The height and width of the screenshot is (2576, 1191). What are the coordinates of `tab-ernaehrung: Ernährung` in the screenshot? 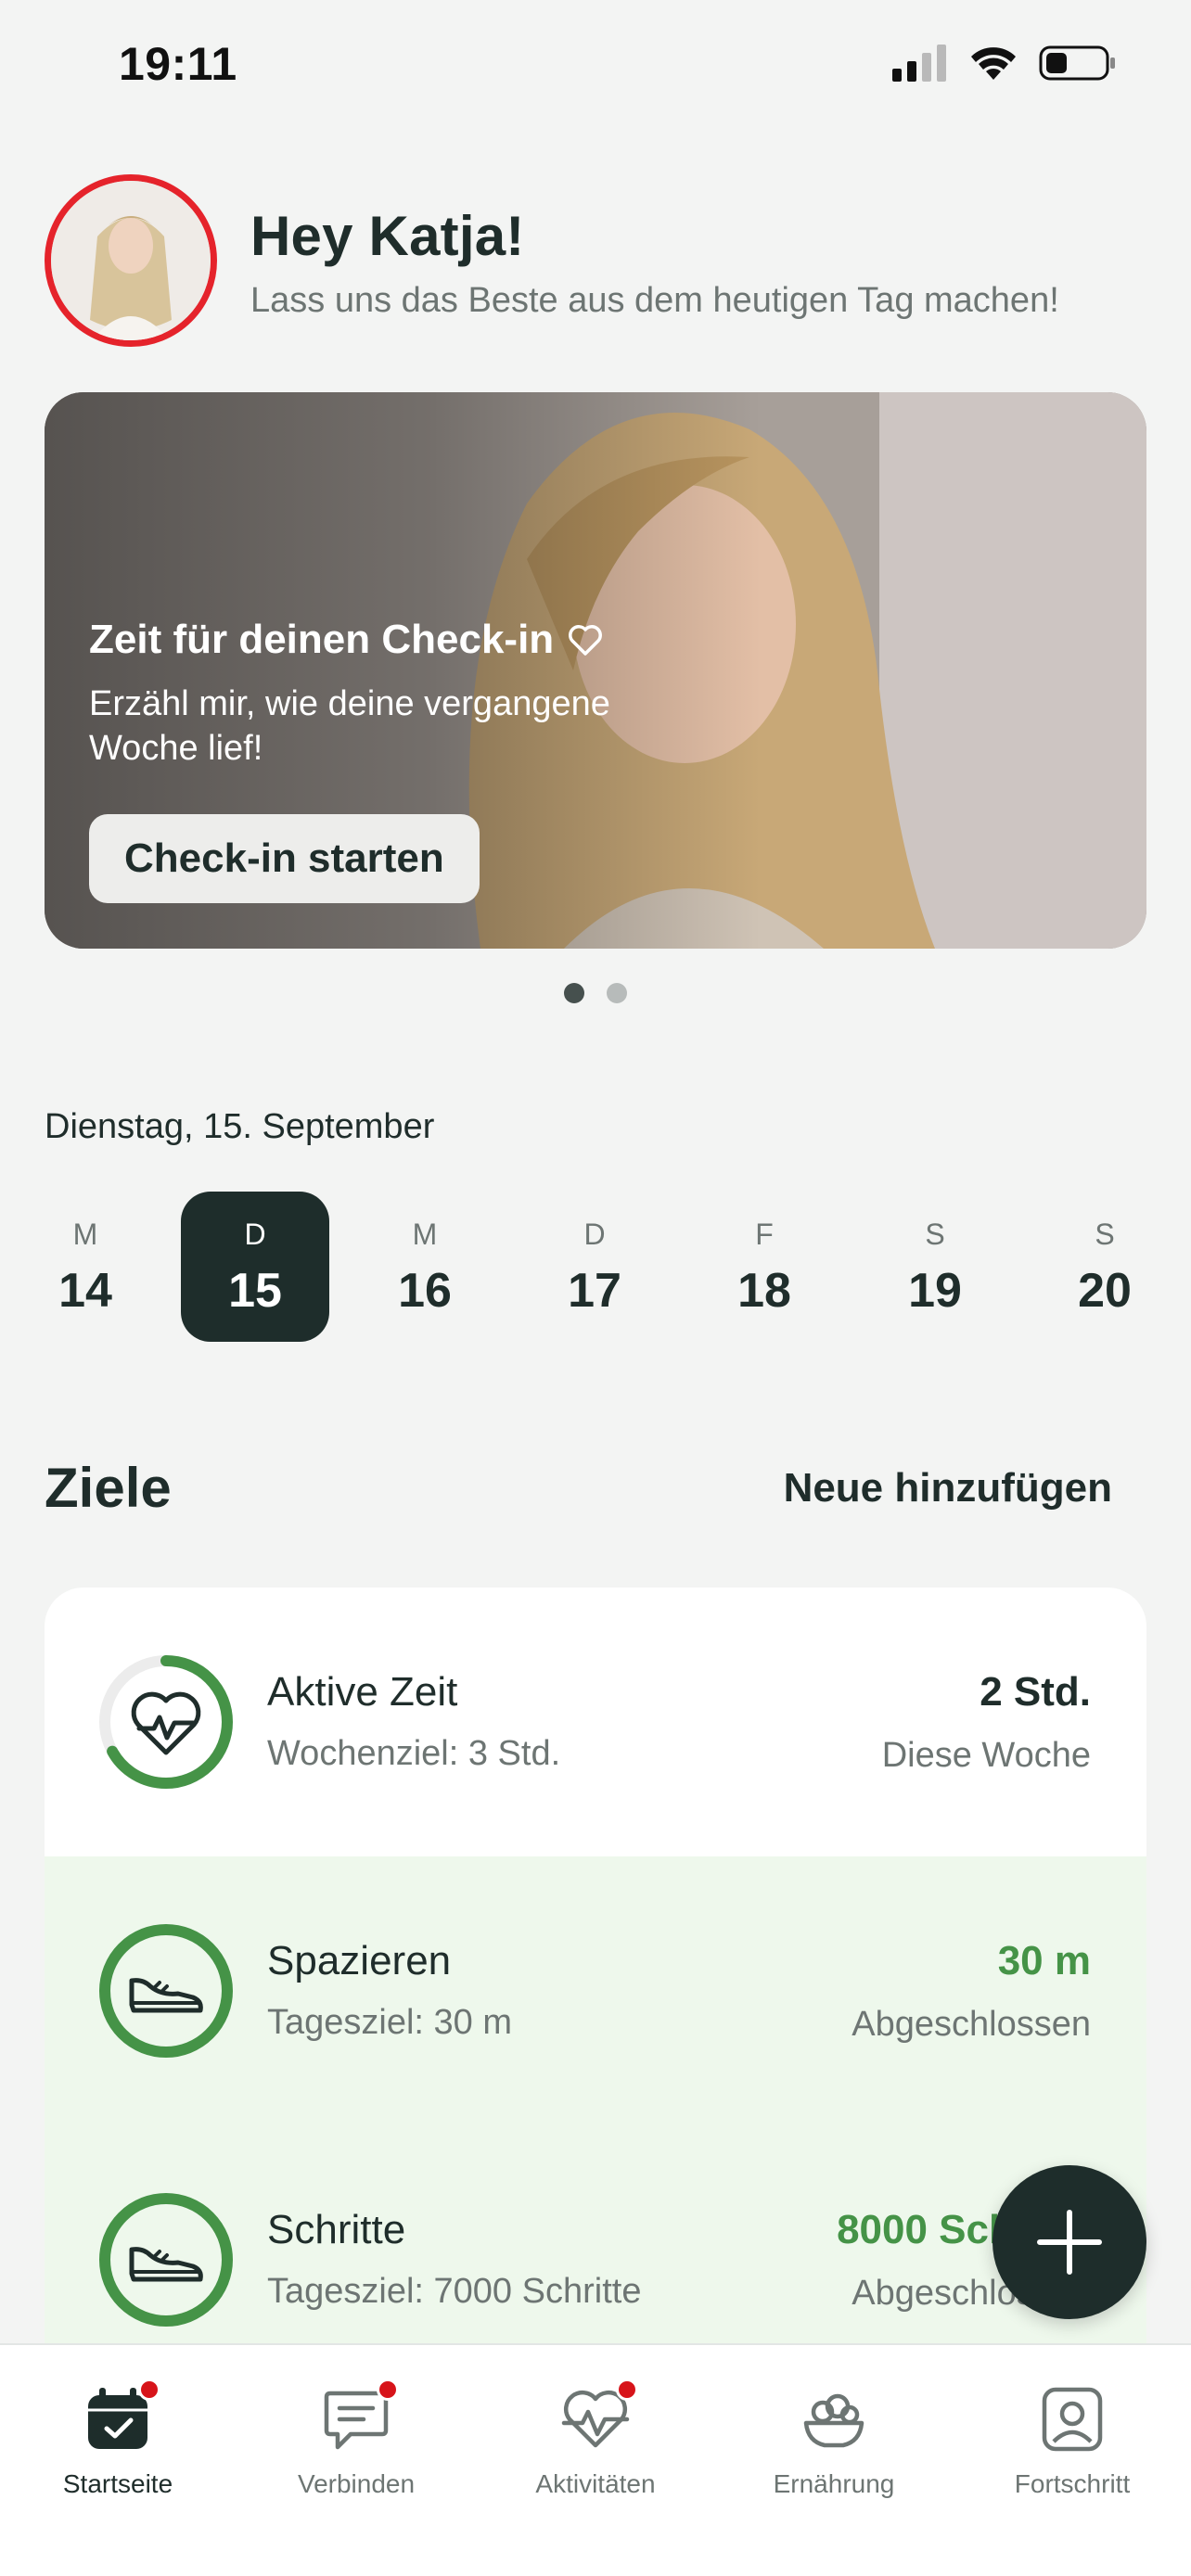 It's located at (834, 2440).